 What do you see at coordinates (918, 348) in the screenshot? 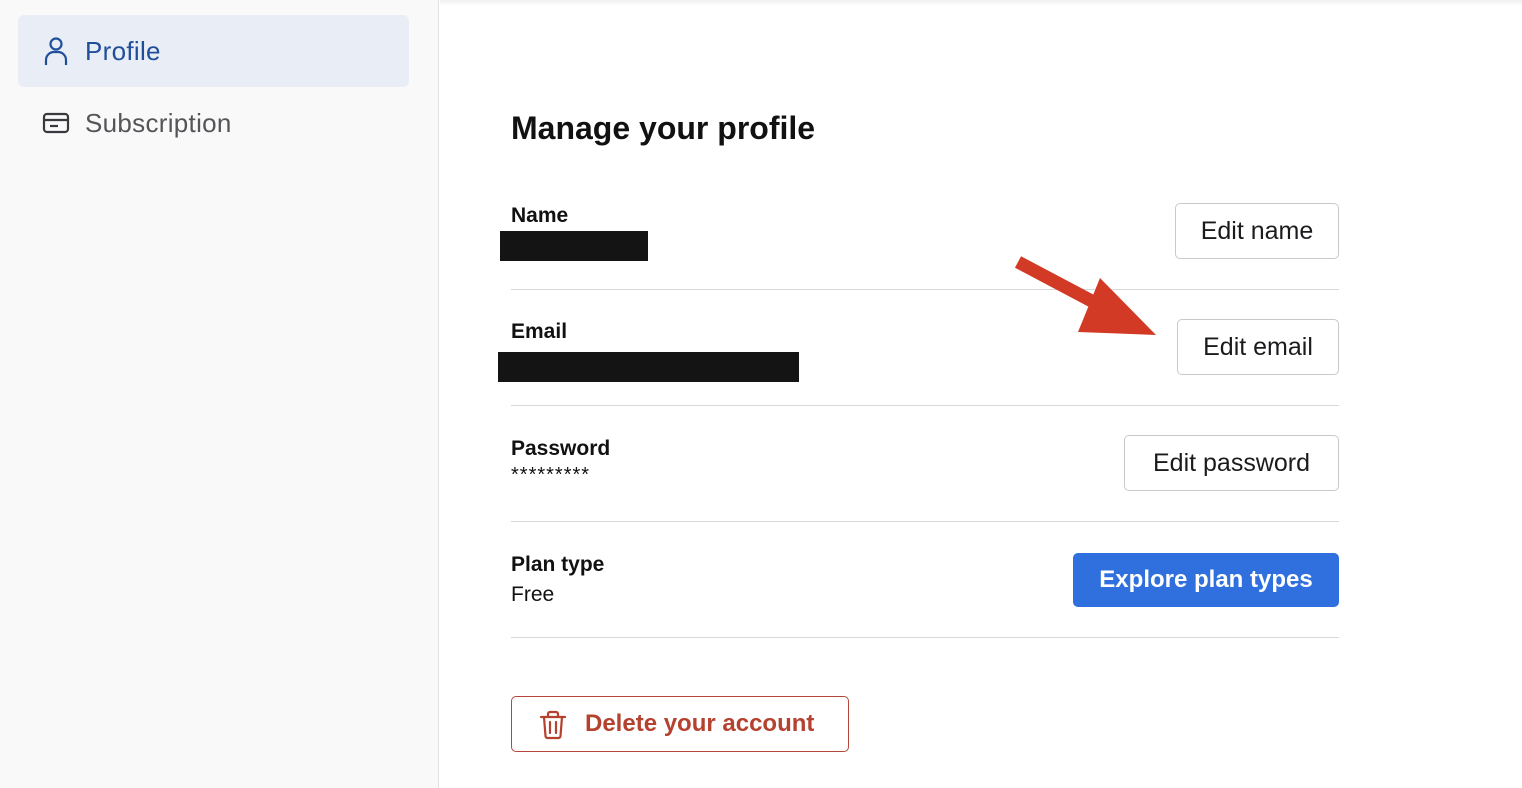
I see `profile-row-email: Email Edit email` at bounding box center [918, 348].